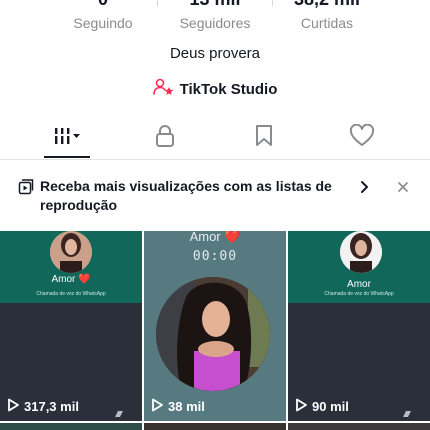 This screenshot has width=430, height=430. What do you see at coordinates (215, 6) in the screenshot?
I see `stat-followers-value: 13 mil` at bounding box center [215, 6].